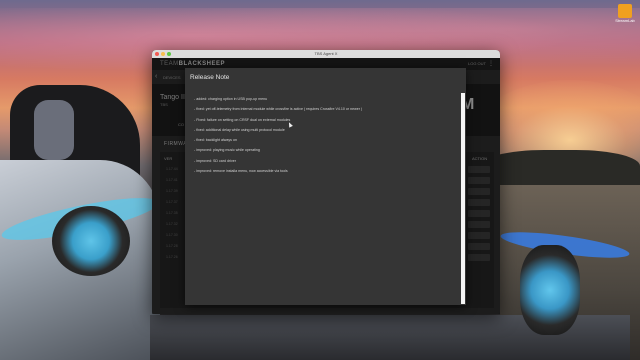 This screenshot has height=360, width=640. Describe the element at coordinates (163, 54) in the screenshot. I see `minimize-window-button` at that location.